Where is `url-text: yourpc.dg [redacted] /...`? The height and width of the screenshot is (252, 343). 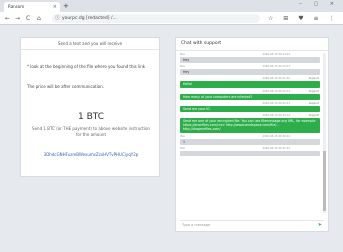 url-text: yourpc.dg [redacted] /... is located at coordinates (89, 18).